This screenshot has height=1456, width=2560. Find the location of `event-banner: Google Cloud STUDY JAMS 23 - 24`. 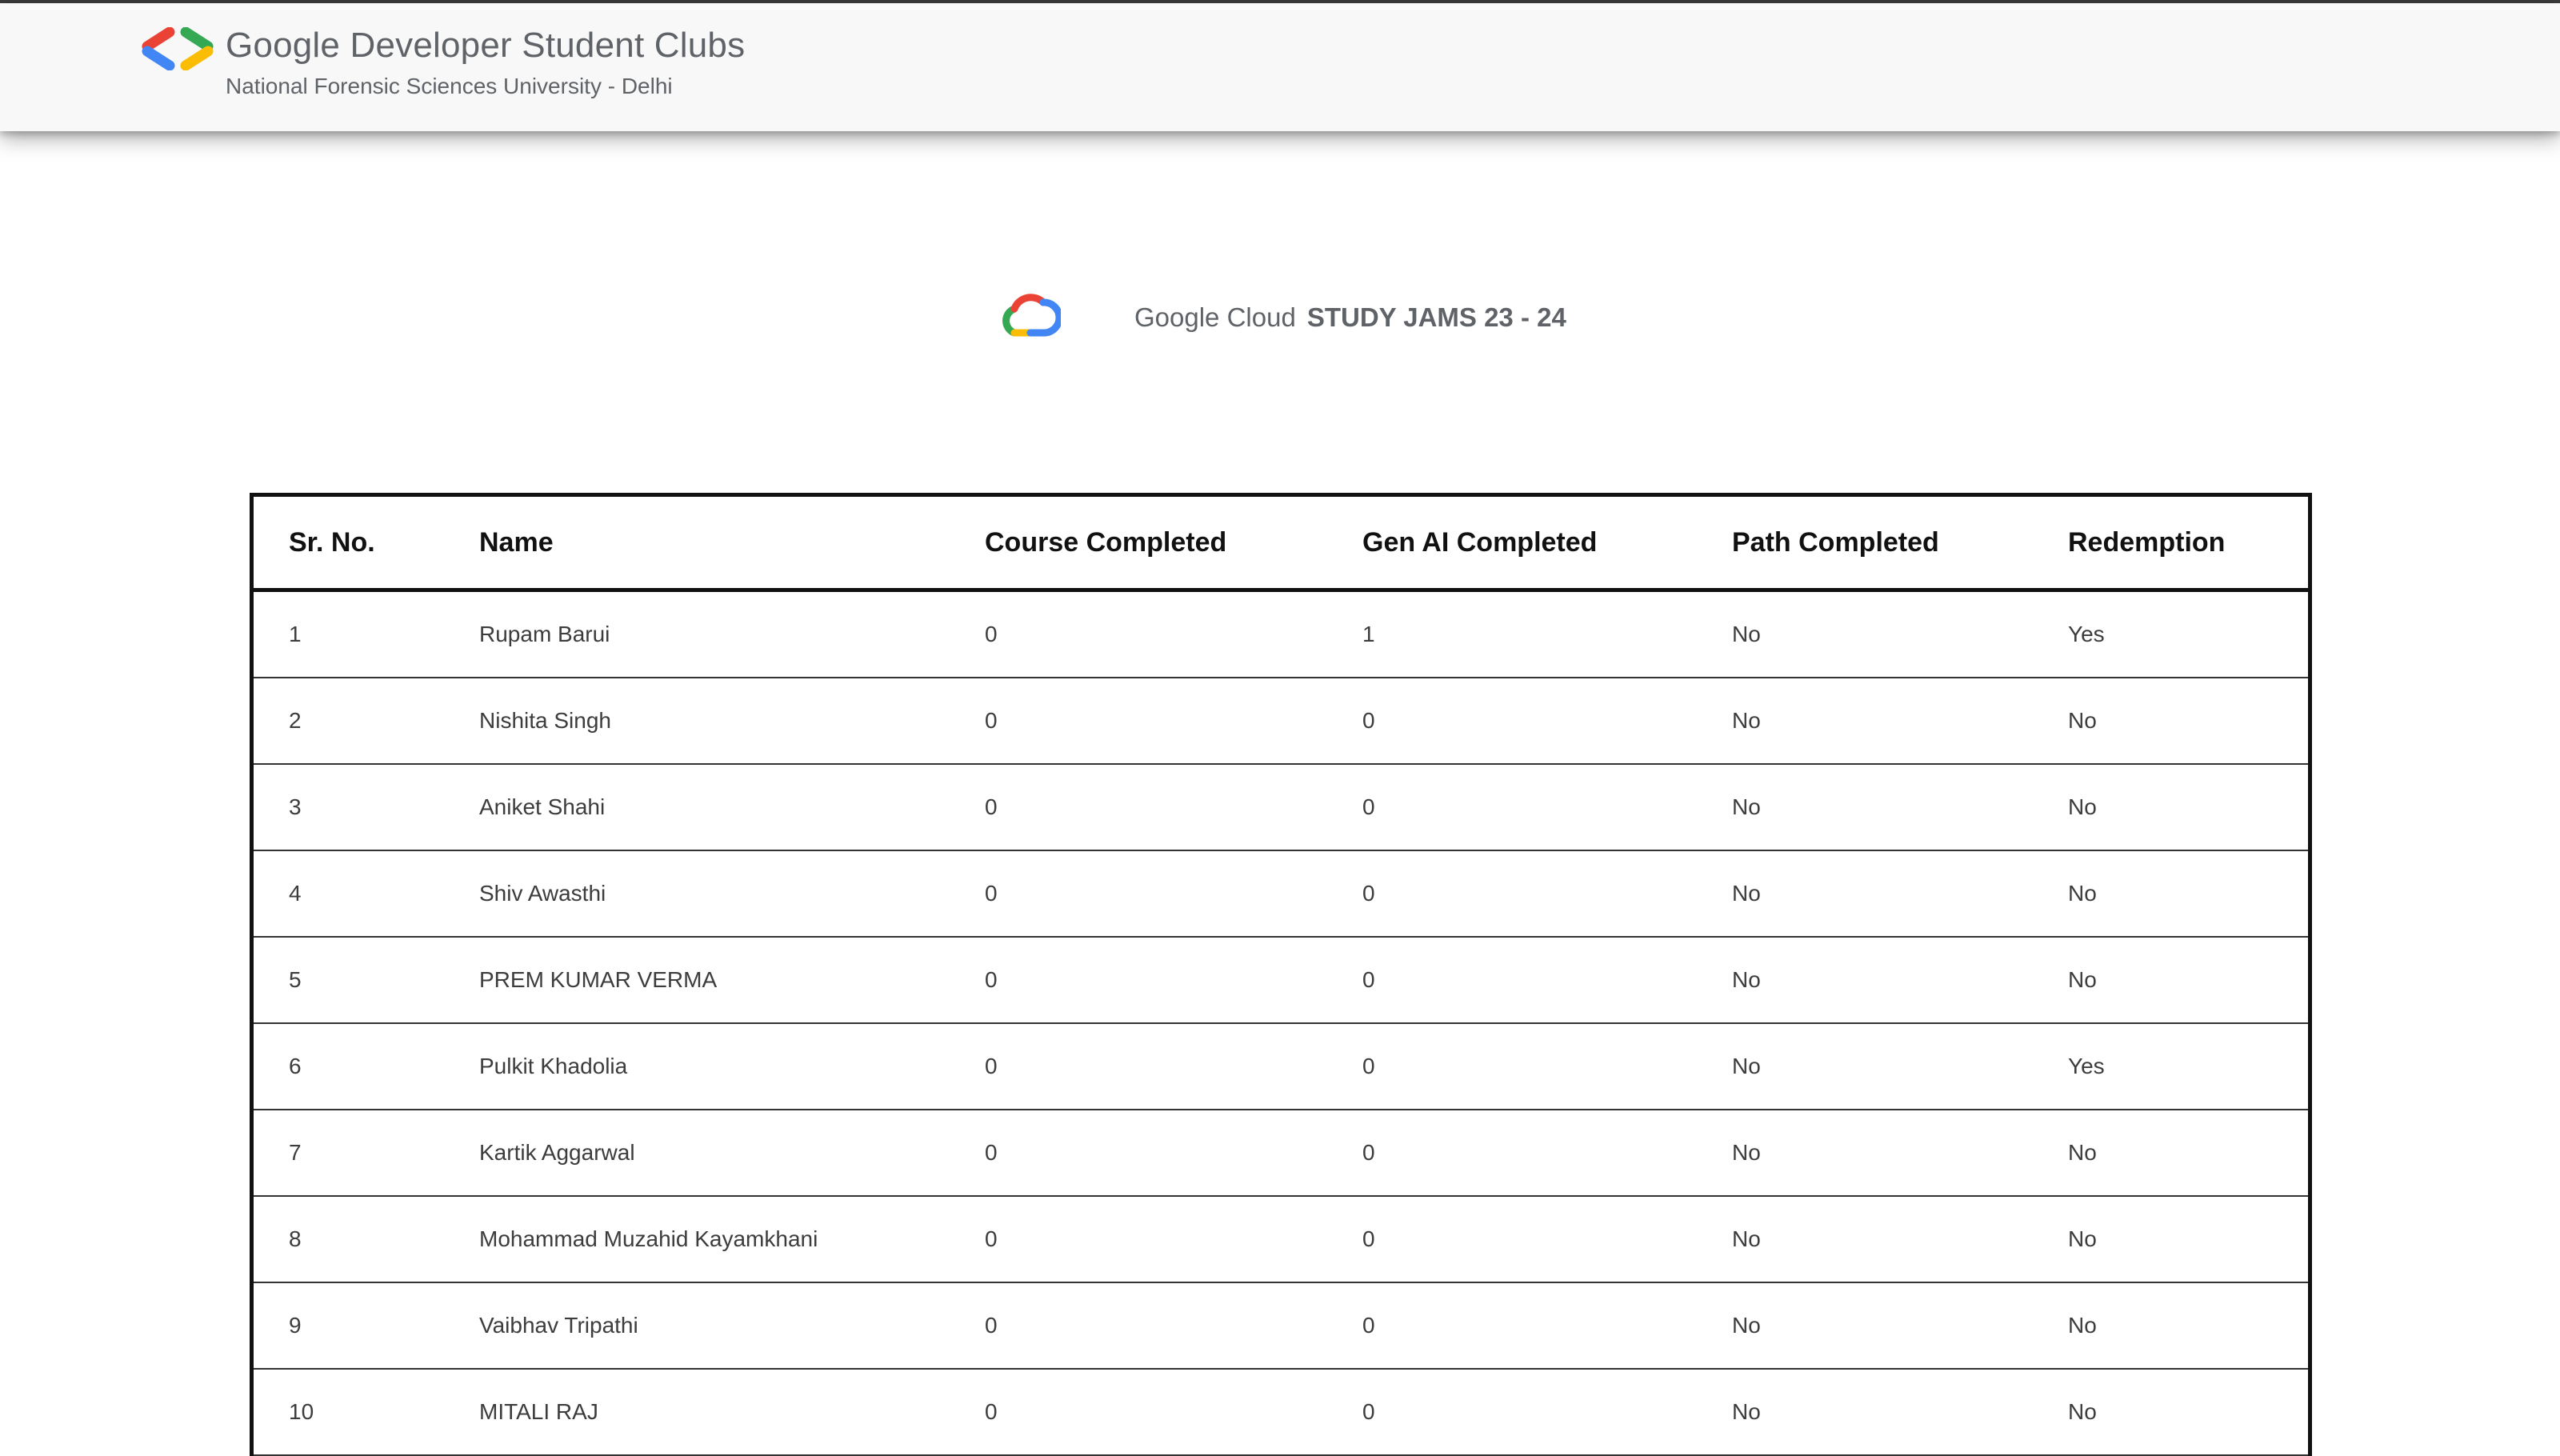

event-banner: Google Cloud STUDY JAMS 23 - 24 is located at coordinates (1280, 320).